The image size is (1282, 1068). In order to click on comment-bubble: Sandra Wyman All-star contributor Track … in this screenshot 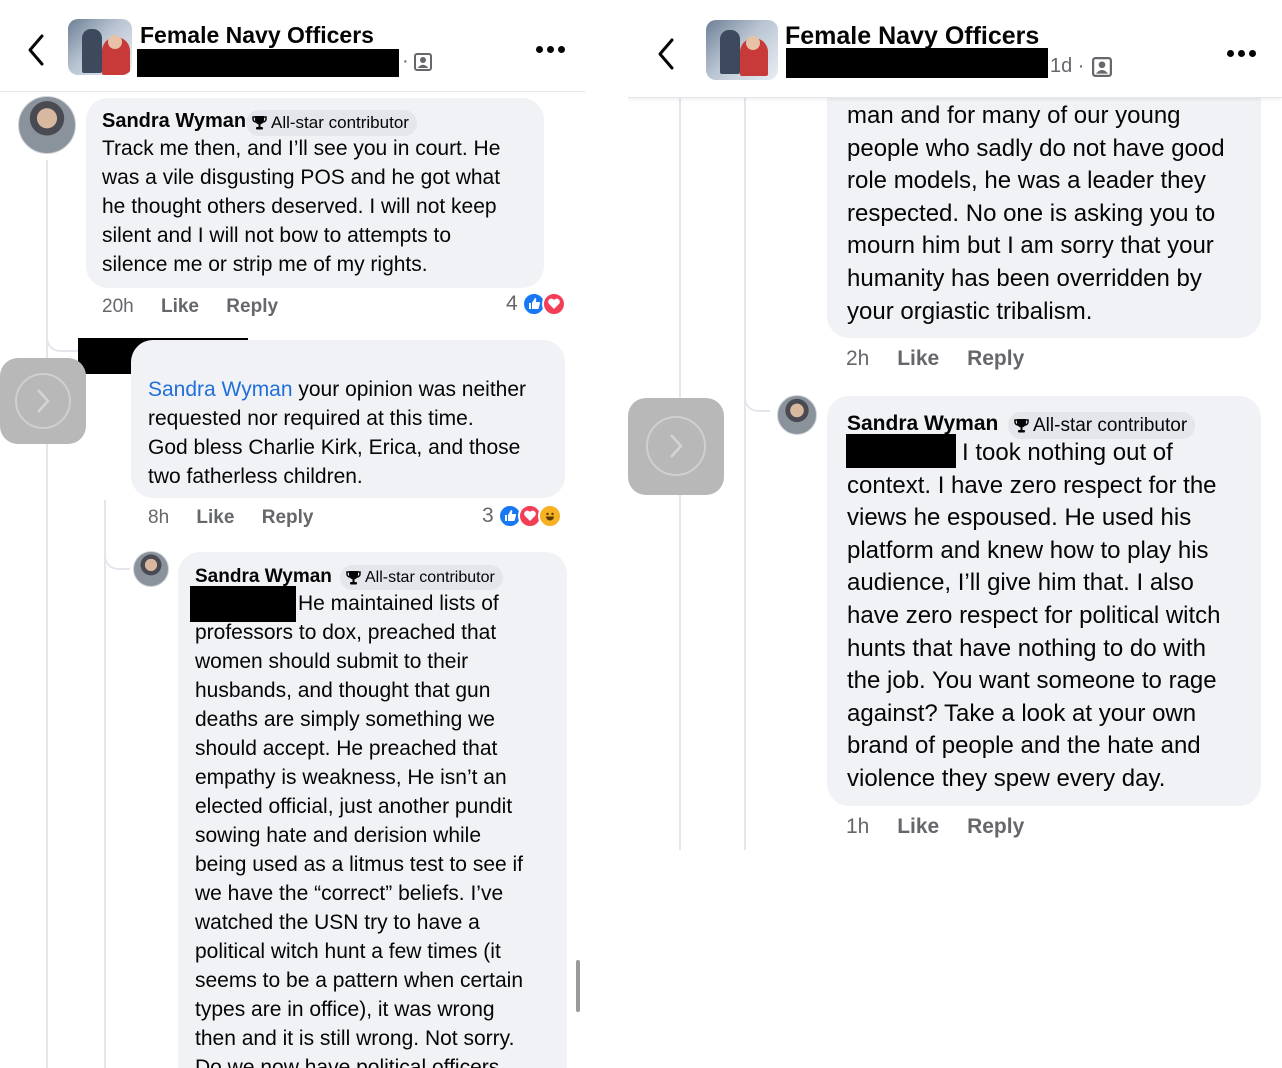, I will do `click(315, 193)`.